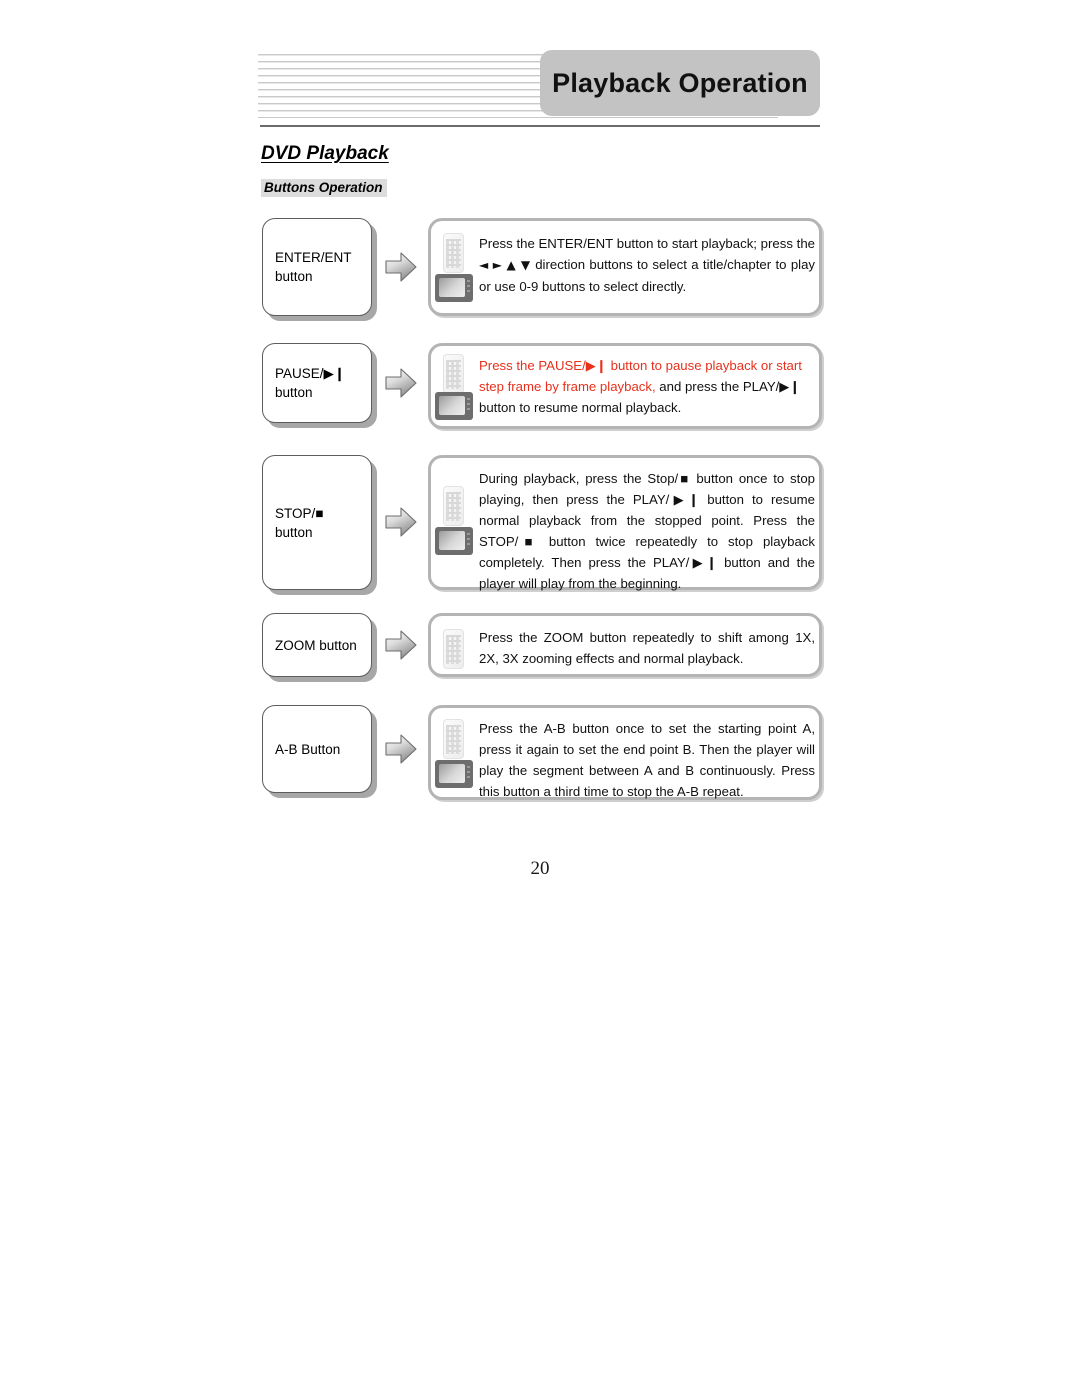  What do you see at coordinates (505, 265) in the screenshot?
I see `direction-arrows-icon: ◄ ► ▲ ▼` at bounding box center [505, 265].